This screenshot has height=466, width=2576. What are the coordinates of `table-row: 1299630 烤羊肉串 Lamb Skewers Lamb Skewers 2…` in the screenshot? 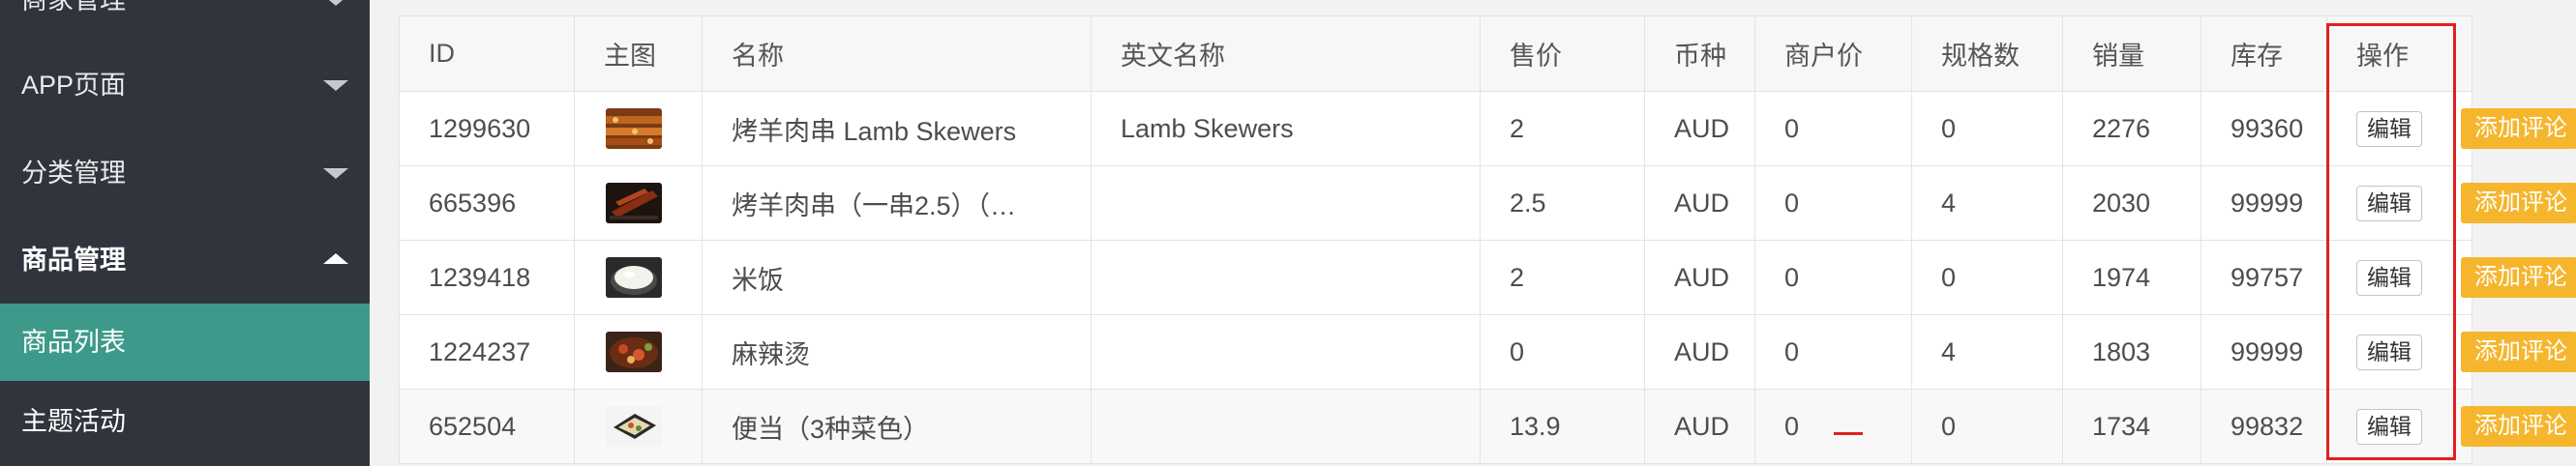 It's located at (1487, 128).